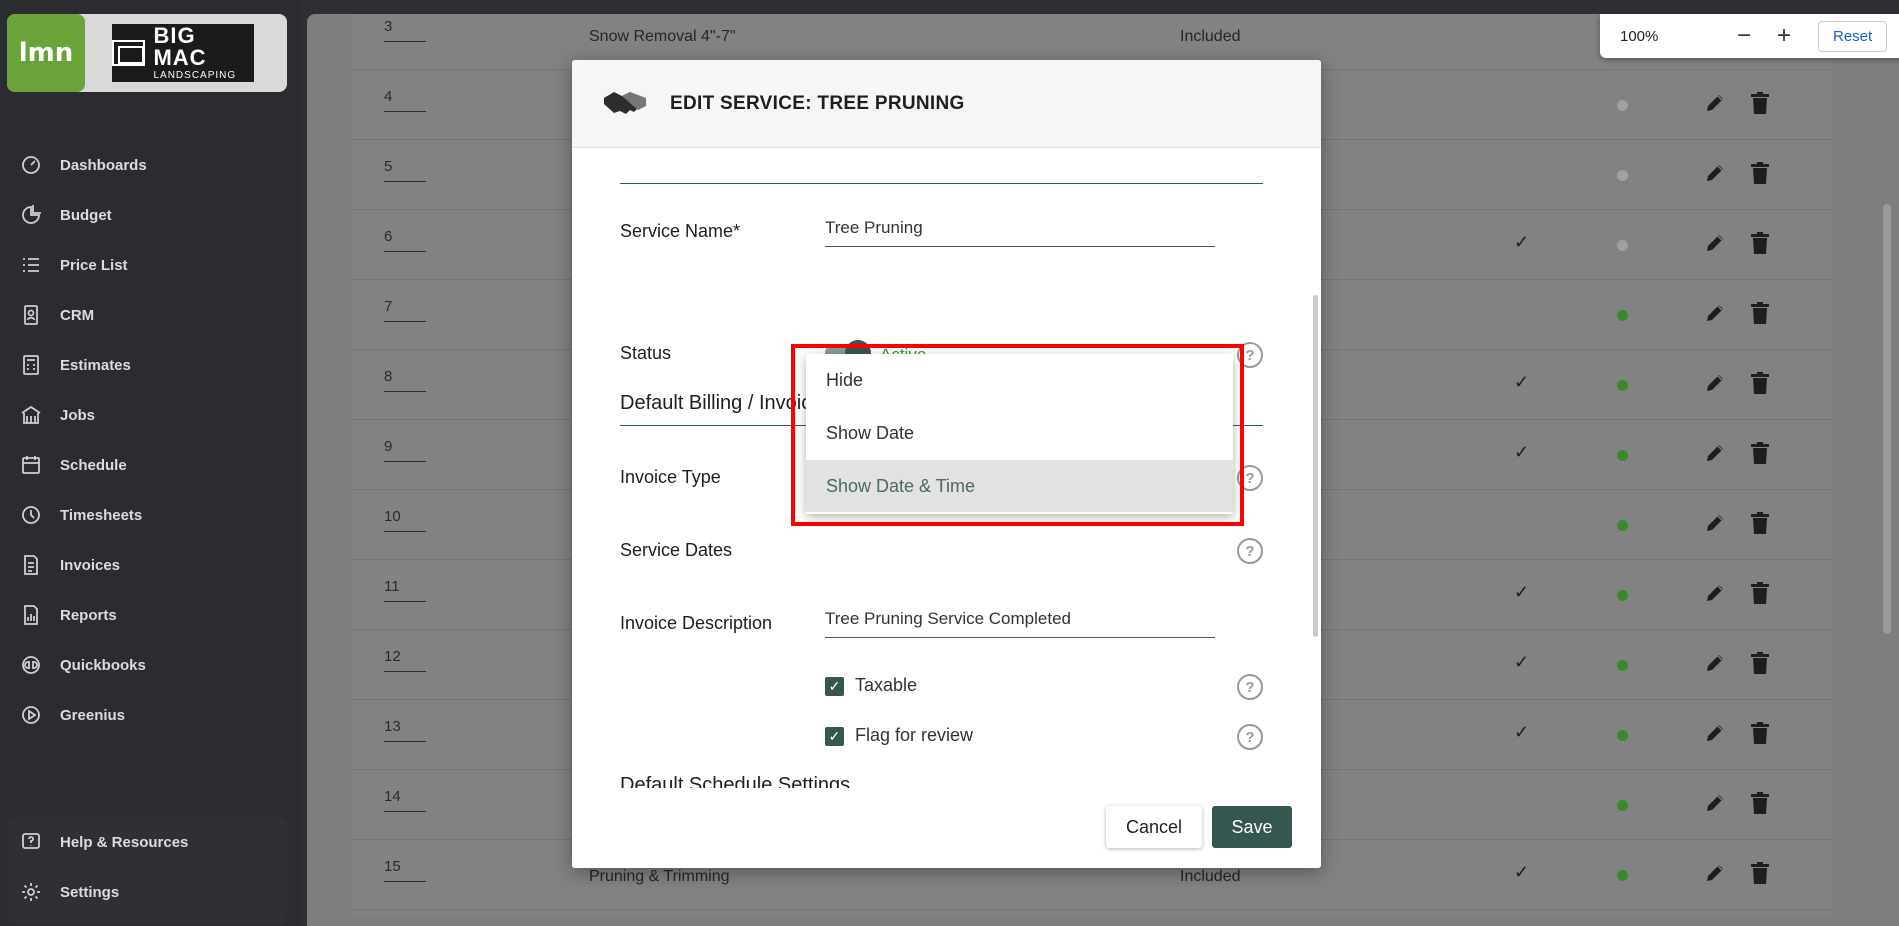 The image size is (1899, 926). I want to click on sidebar-item-greenius: Greenius, so click(150, 715).